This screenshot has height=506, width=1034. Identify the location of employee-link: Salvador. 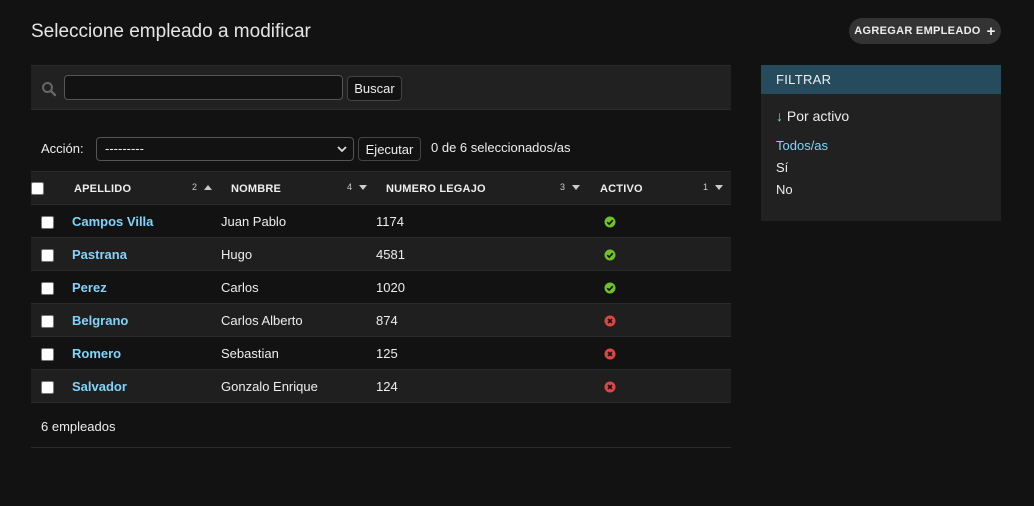
(95, 386).